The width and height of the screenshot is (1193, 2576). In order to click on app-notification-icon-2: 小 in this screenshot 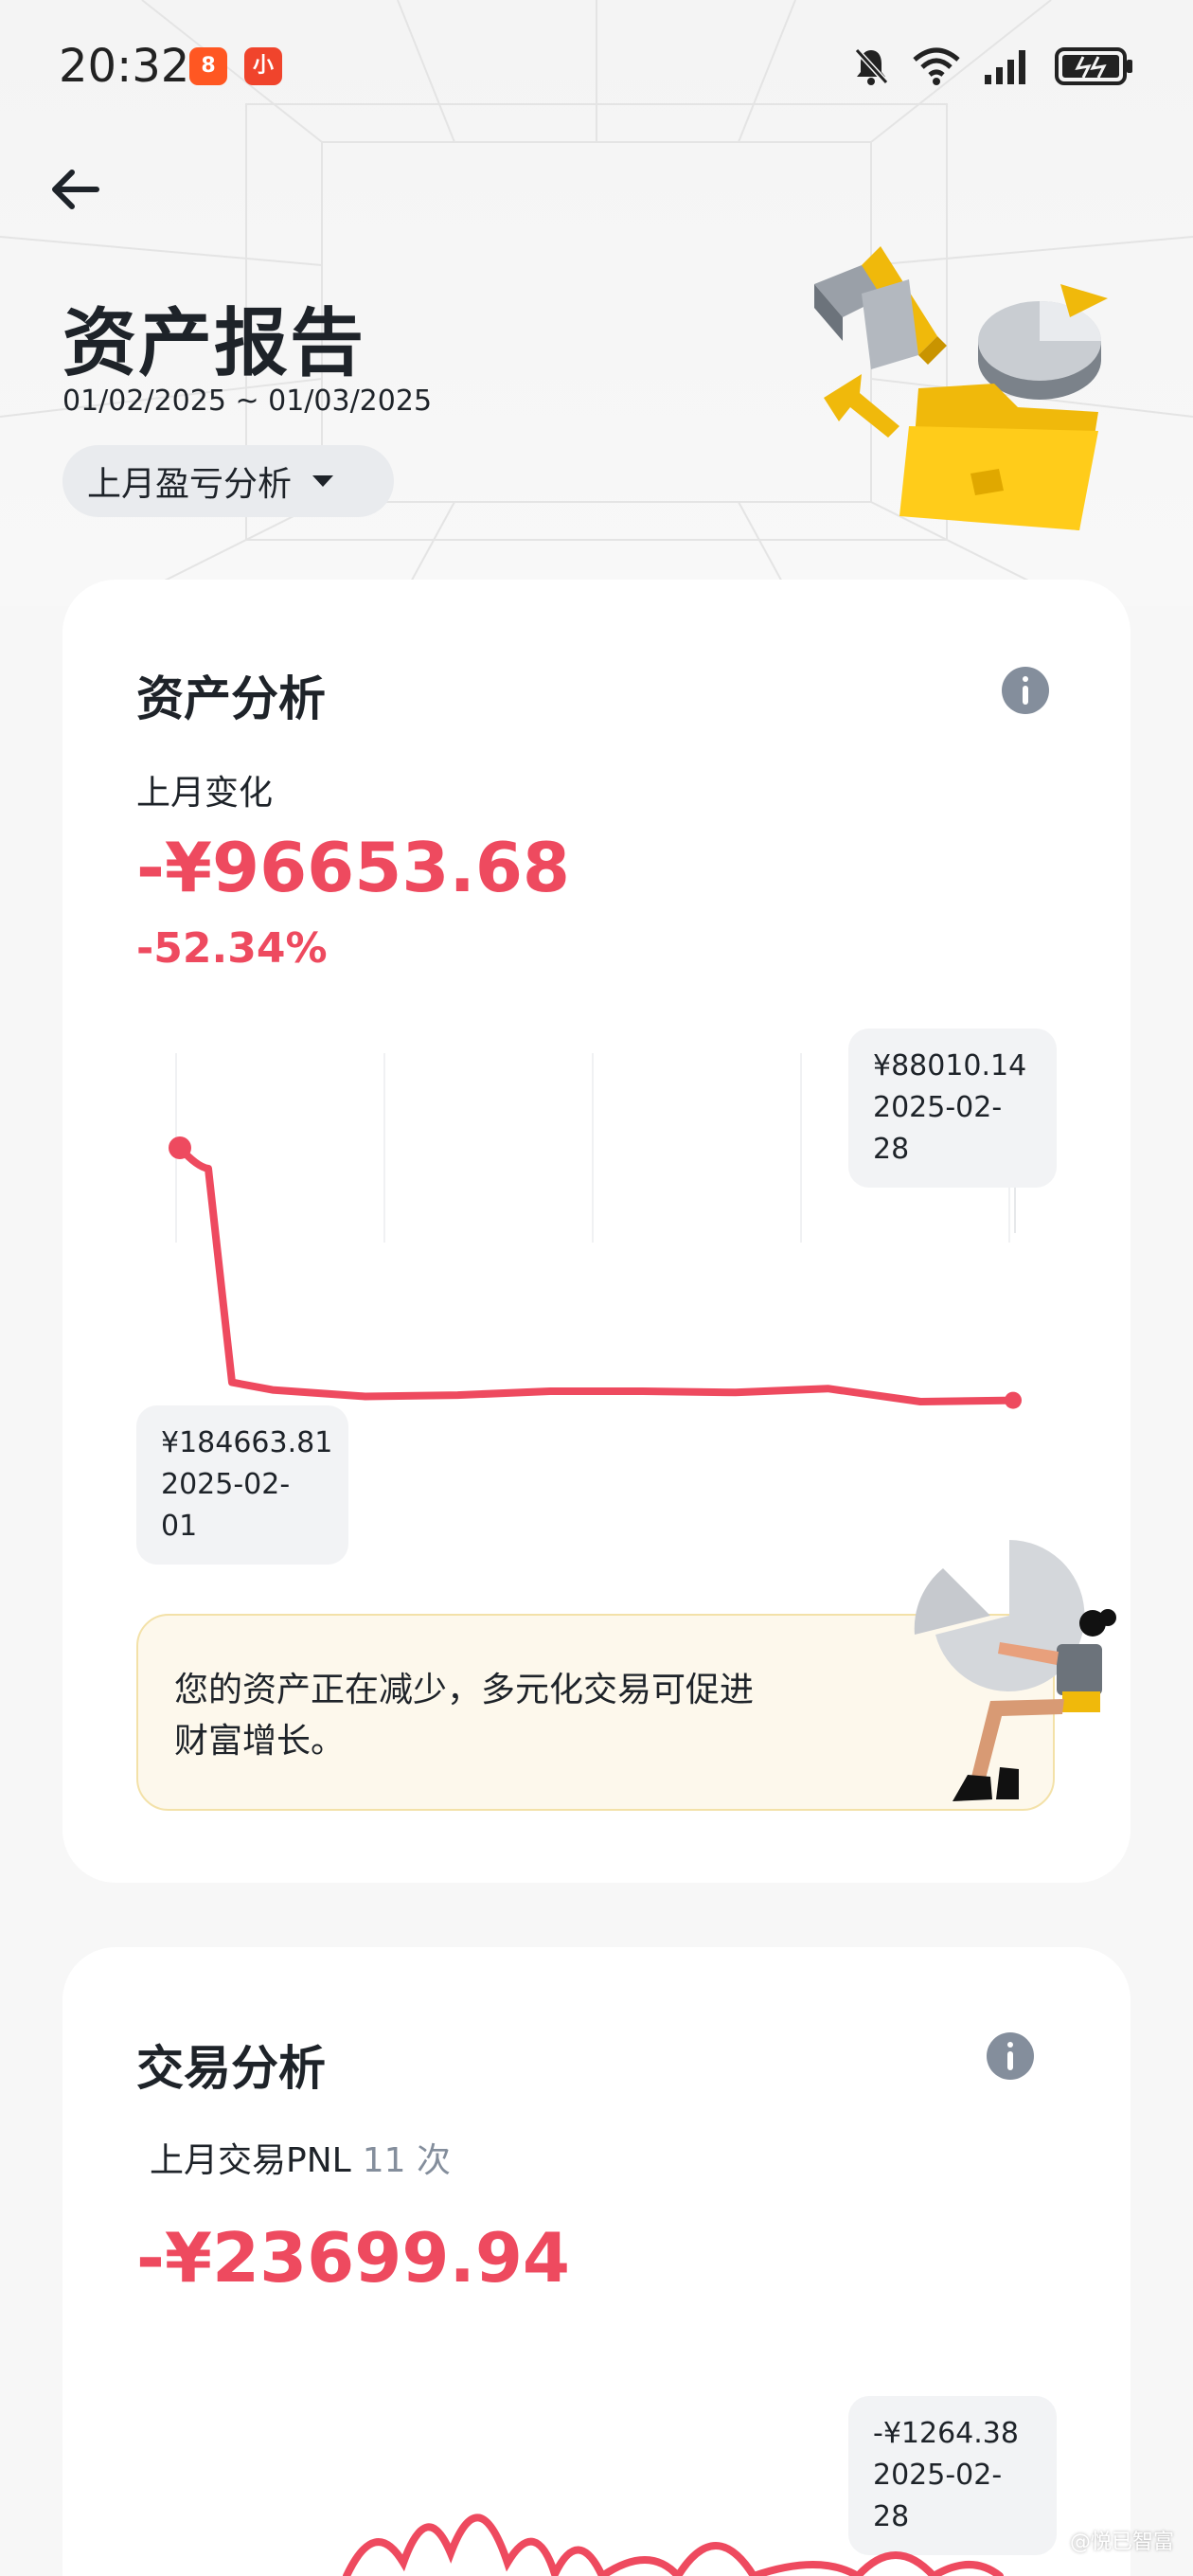, I will do `click(263, 66)`.